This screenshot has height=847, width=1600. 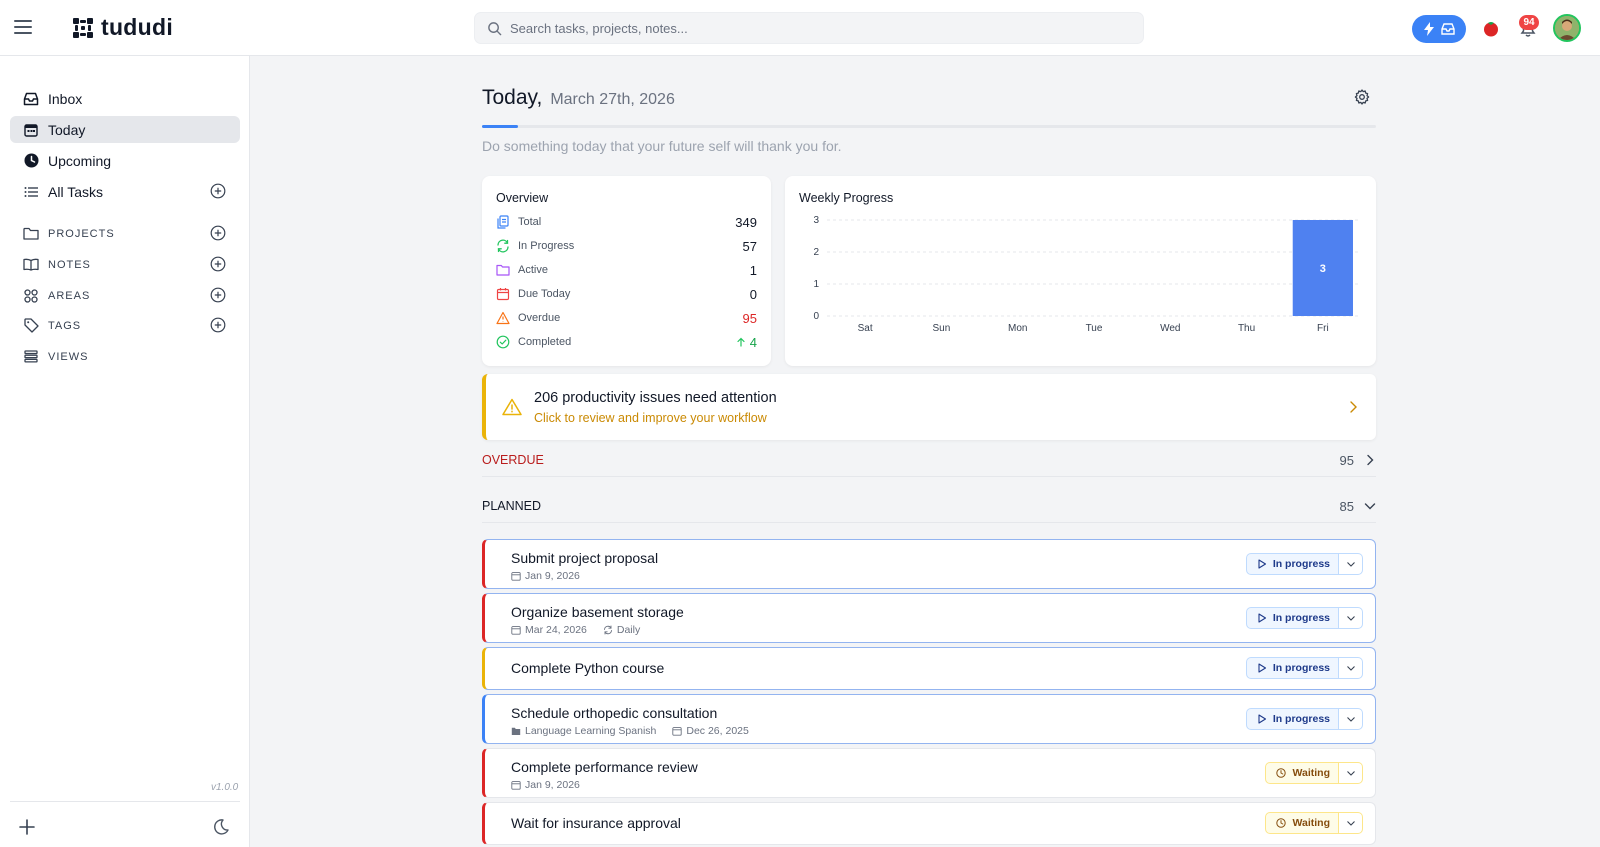 What do you see at coordinates (122, 27) in the screenshot?
I see `app-logo: tududi` at bounding box center [122, 27].